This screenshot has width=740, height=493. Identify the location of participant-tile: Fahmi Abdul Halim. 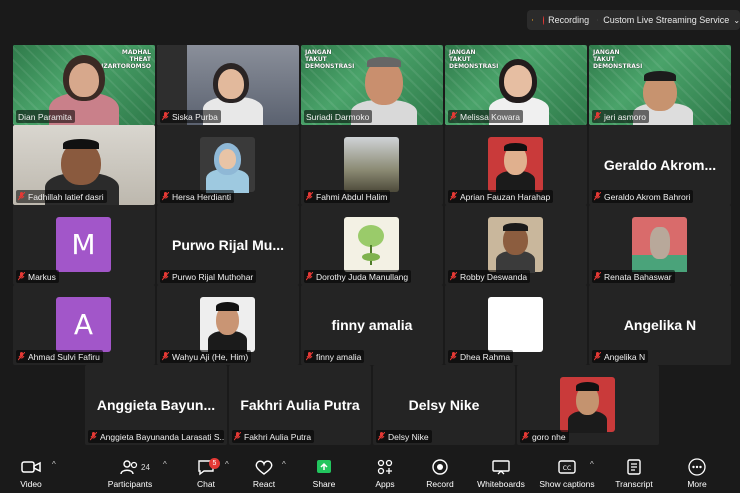
(372, 165).